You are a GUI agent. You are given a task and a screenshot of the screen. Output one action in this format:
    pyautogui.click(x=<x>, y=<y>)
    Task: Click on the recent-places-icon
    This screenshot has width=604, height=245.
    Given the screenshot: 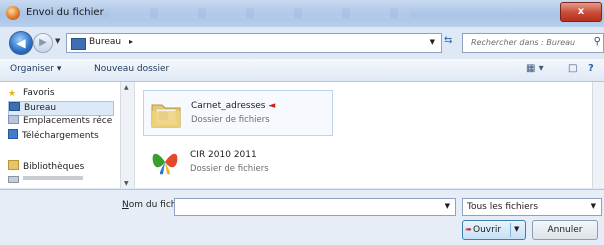 What is the action you would take?
    pyautogui.click(x=13, y=119)
    